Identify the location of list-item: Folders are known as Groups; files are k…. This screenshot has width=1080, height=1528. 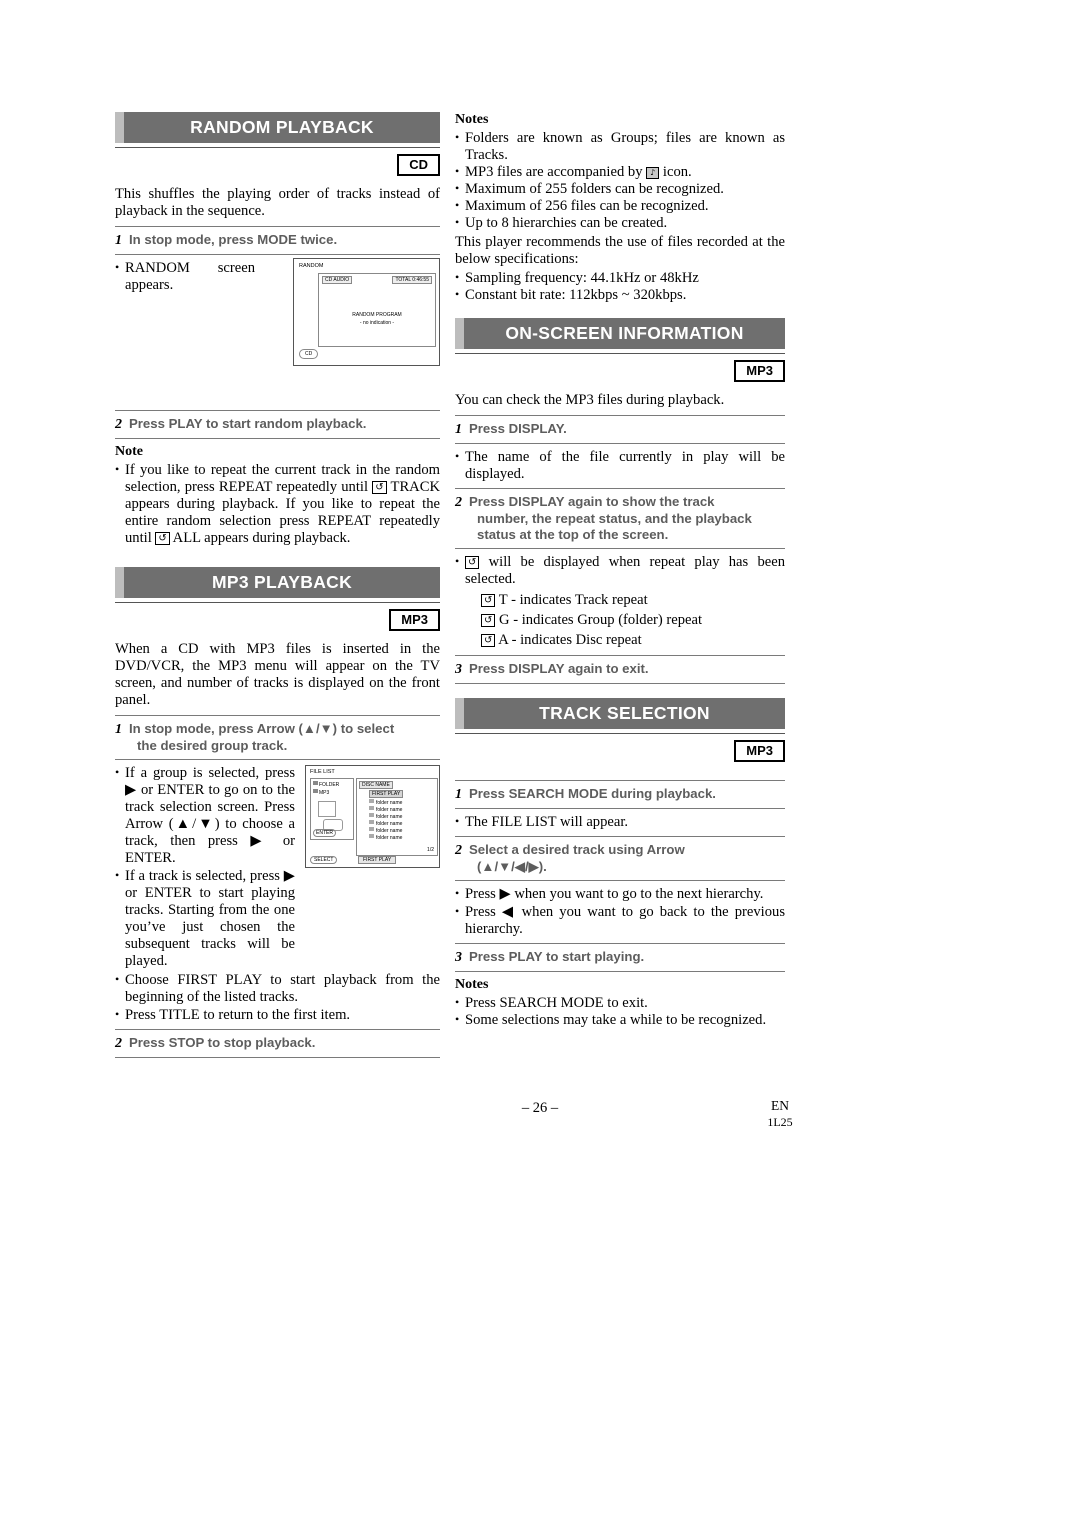
(620, 146).